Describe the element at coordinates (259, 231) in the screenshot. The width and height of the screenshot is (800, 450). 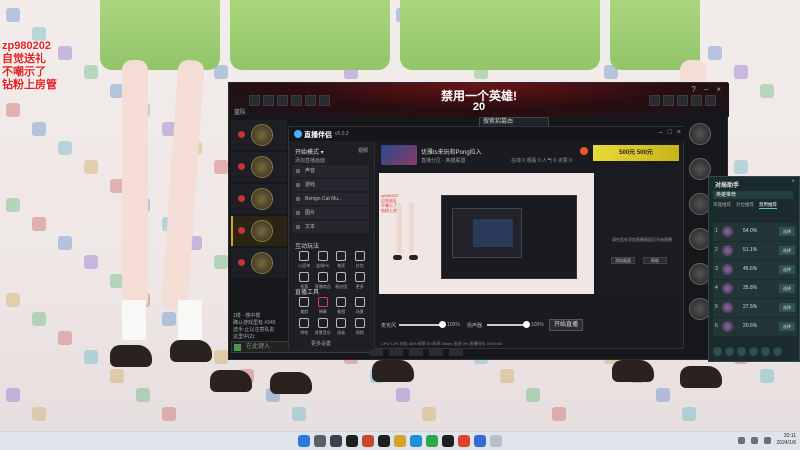
I see `champion-slot-selected` at that location.